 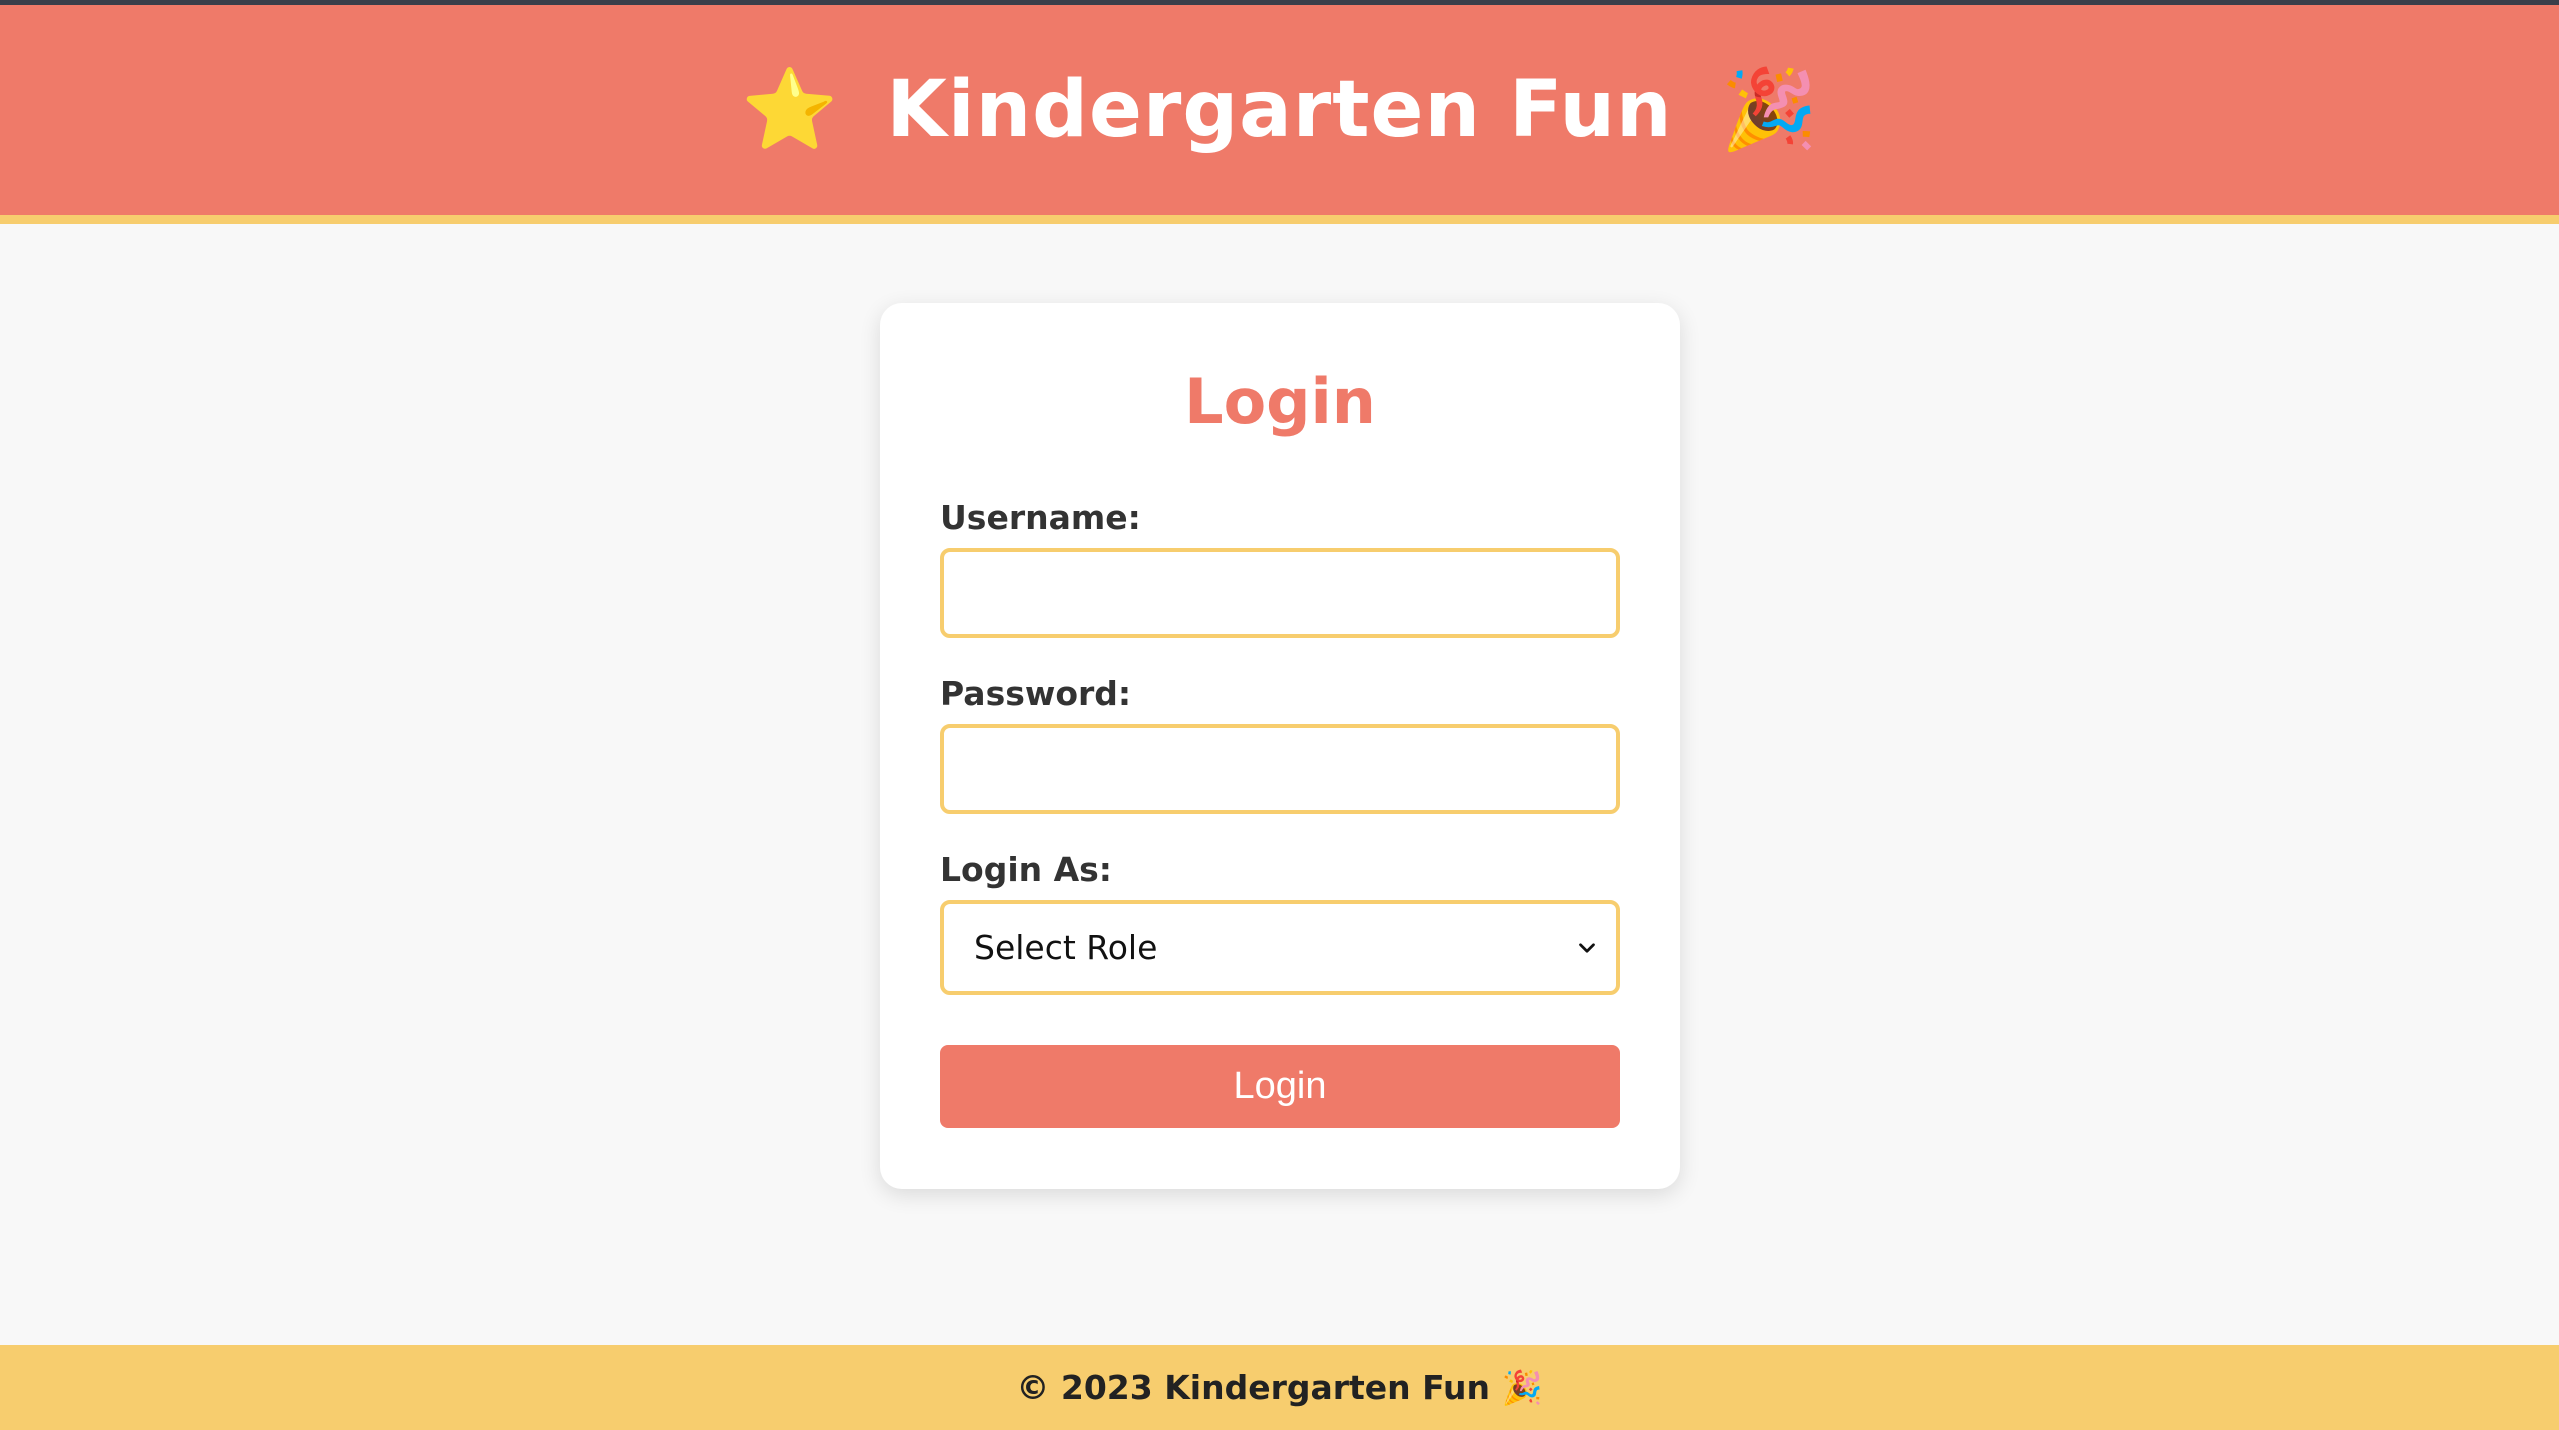 I want to click on login-title: Login, so click(x=1280, y=401).